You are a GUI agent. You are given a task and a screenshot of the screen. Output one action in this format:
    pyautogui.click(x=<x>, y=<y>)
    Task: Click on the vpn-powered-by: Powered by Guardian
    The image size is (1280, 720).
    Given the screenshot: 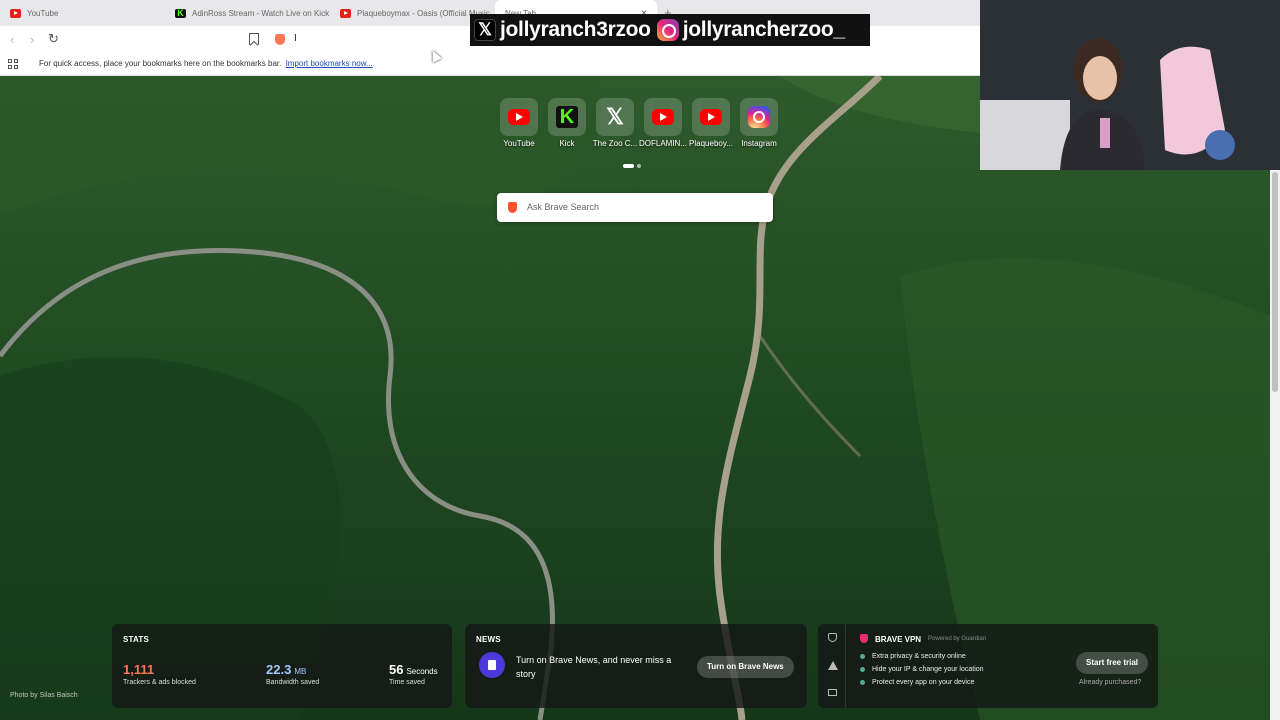 What is the action you would take?
    pyautogui.click(x=957, y=639)
    